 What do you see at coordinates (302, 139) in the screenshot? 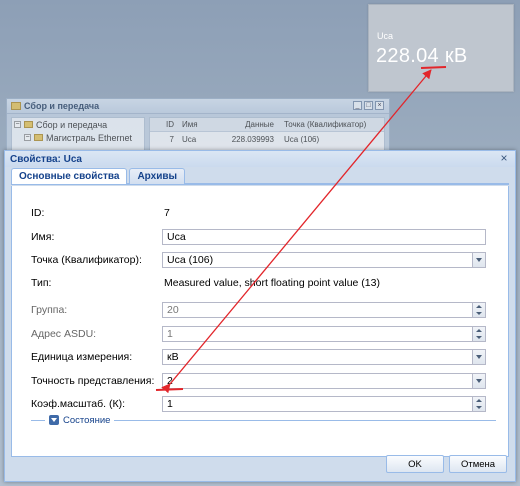
I see `table-cell: Uca (106)` at bounding box center [302, 139].